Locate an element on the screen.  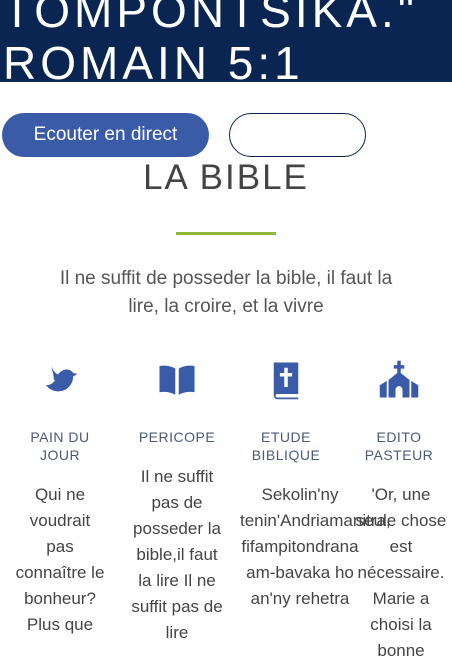
bible-cross-icon is located at coordinates (286, 380).